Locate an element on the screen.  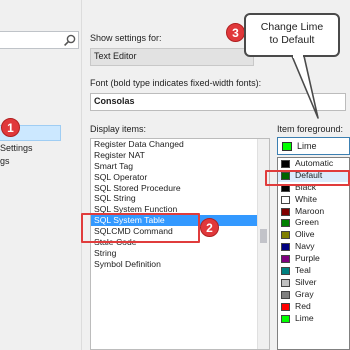
tree-item-settings: Settings is located at coordinates (16, 148).